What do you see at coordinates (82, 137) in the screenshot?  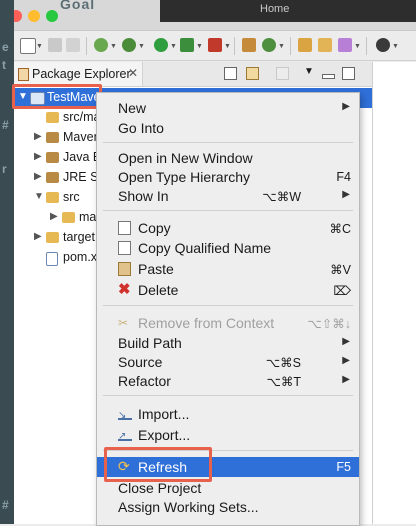 I see `tree-item-label: Maven` at bounding box center [82, 137].